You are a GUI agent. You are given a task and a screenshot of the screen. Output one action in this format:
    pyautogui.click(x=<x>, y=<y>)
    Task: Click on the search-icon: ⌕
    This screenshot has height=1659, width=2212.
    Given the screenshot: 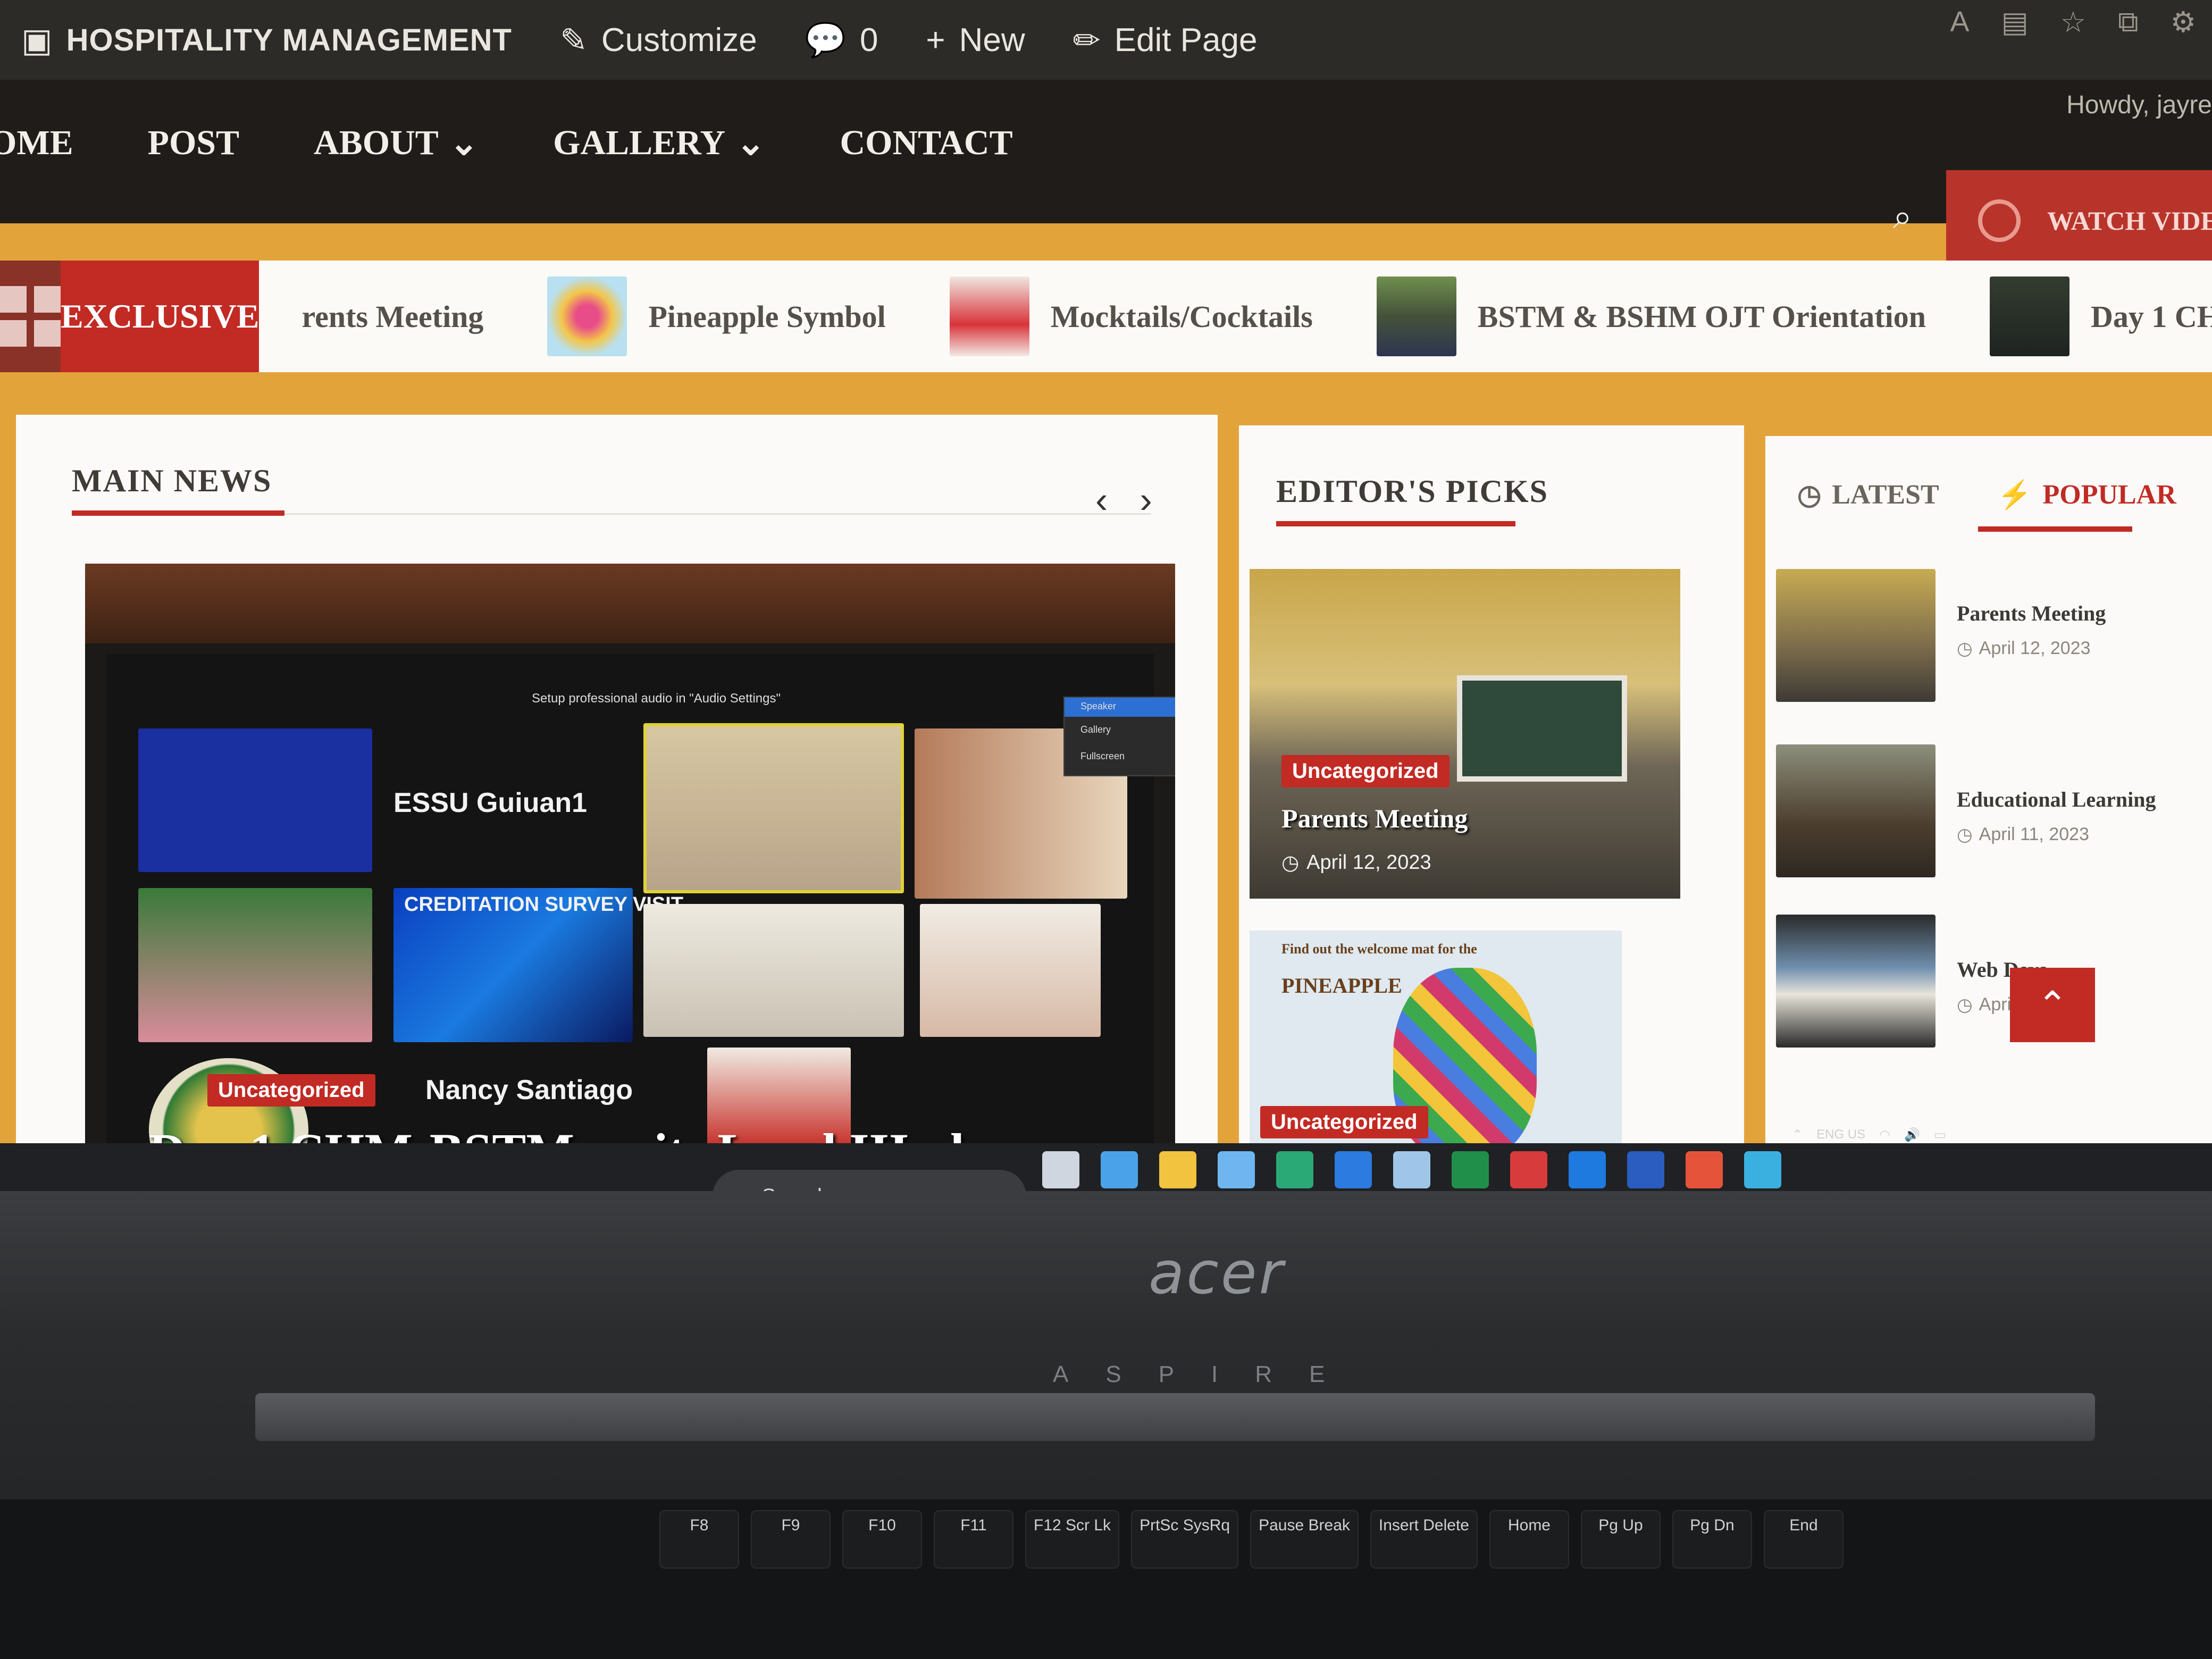 What is the action you would take?
    pyautogui.click(x=1902, y=217)
    